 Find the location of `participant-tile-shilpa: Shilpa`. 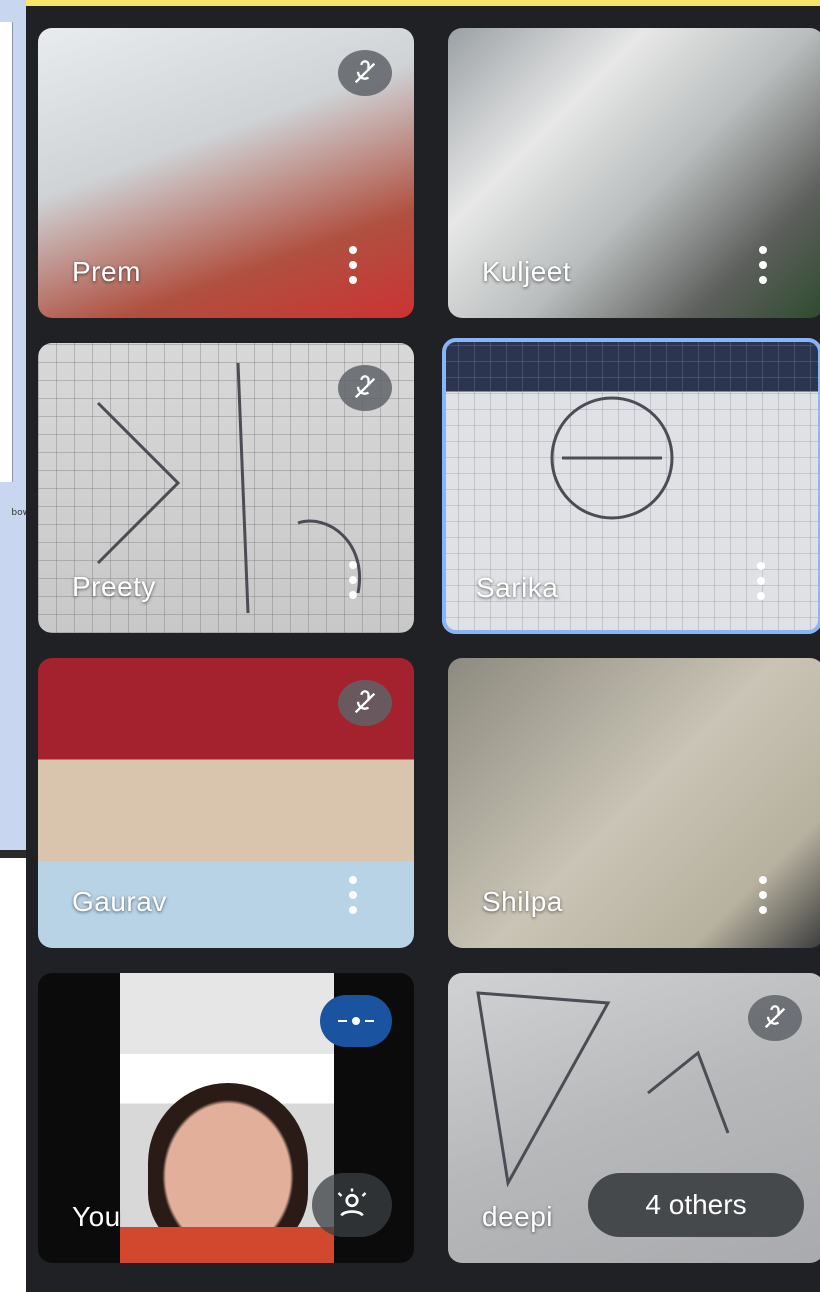

participant-tile-shilpa: Shilpa is located at coordinates (634, 803).